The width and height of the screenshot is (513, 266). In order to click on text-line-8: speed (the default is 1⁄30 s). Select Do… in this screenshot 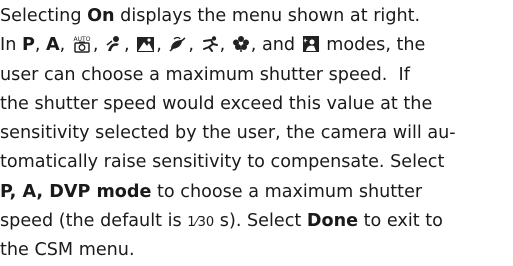, I will do `click(221, 221)`.